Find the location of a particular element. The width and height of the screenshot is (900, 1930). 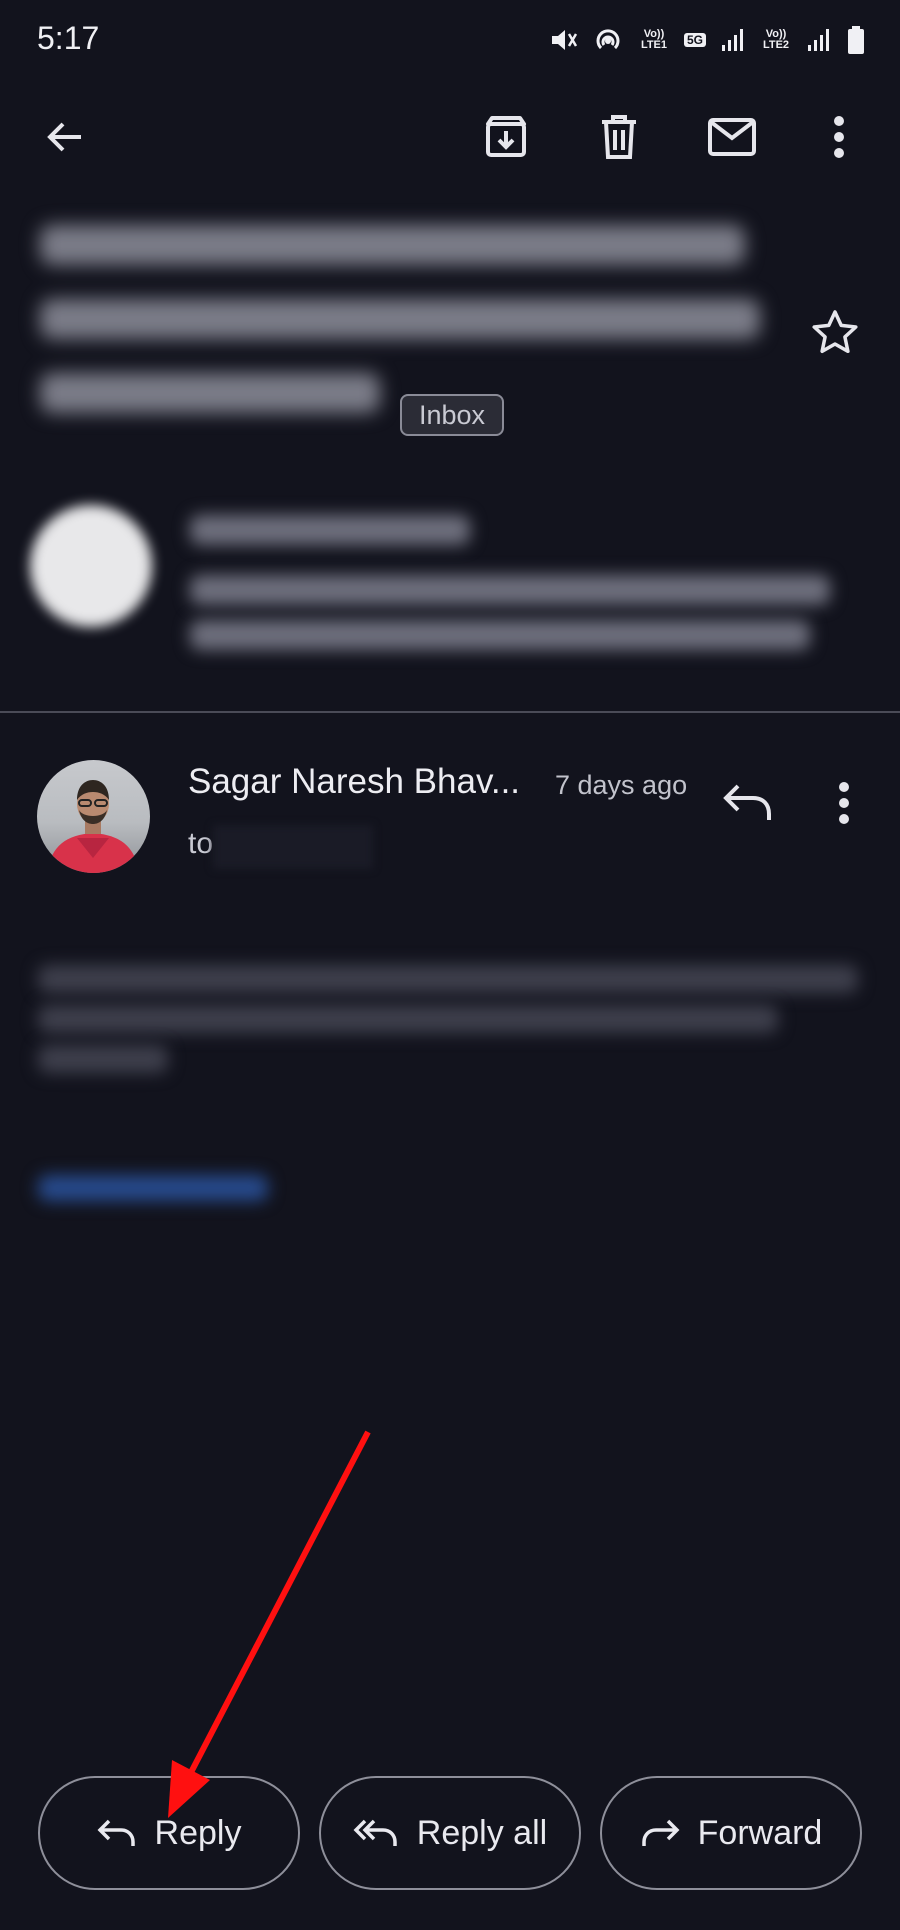

trash-icon is located at coordinates (619, 137).